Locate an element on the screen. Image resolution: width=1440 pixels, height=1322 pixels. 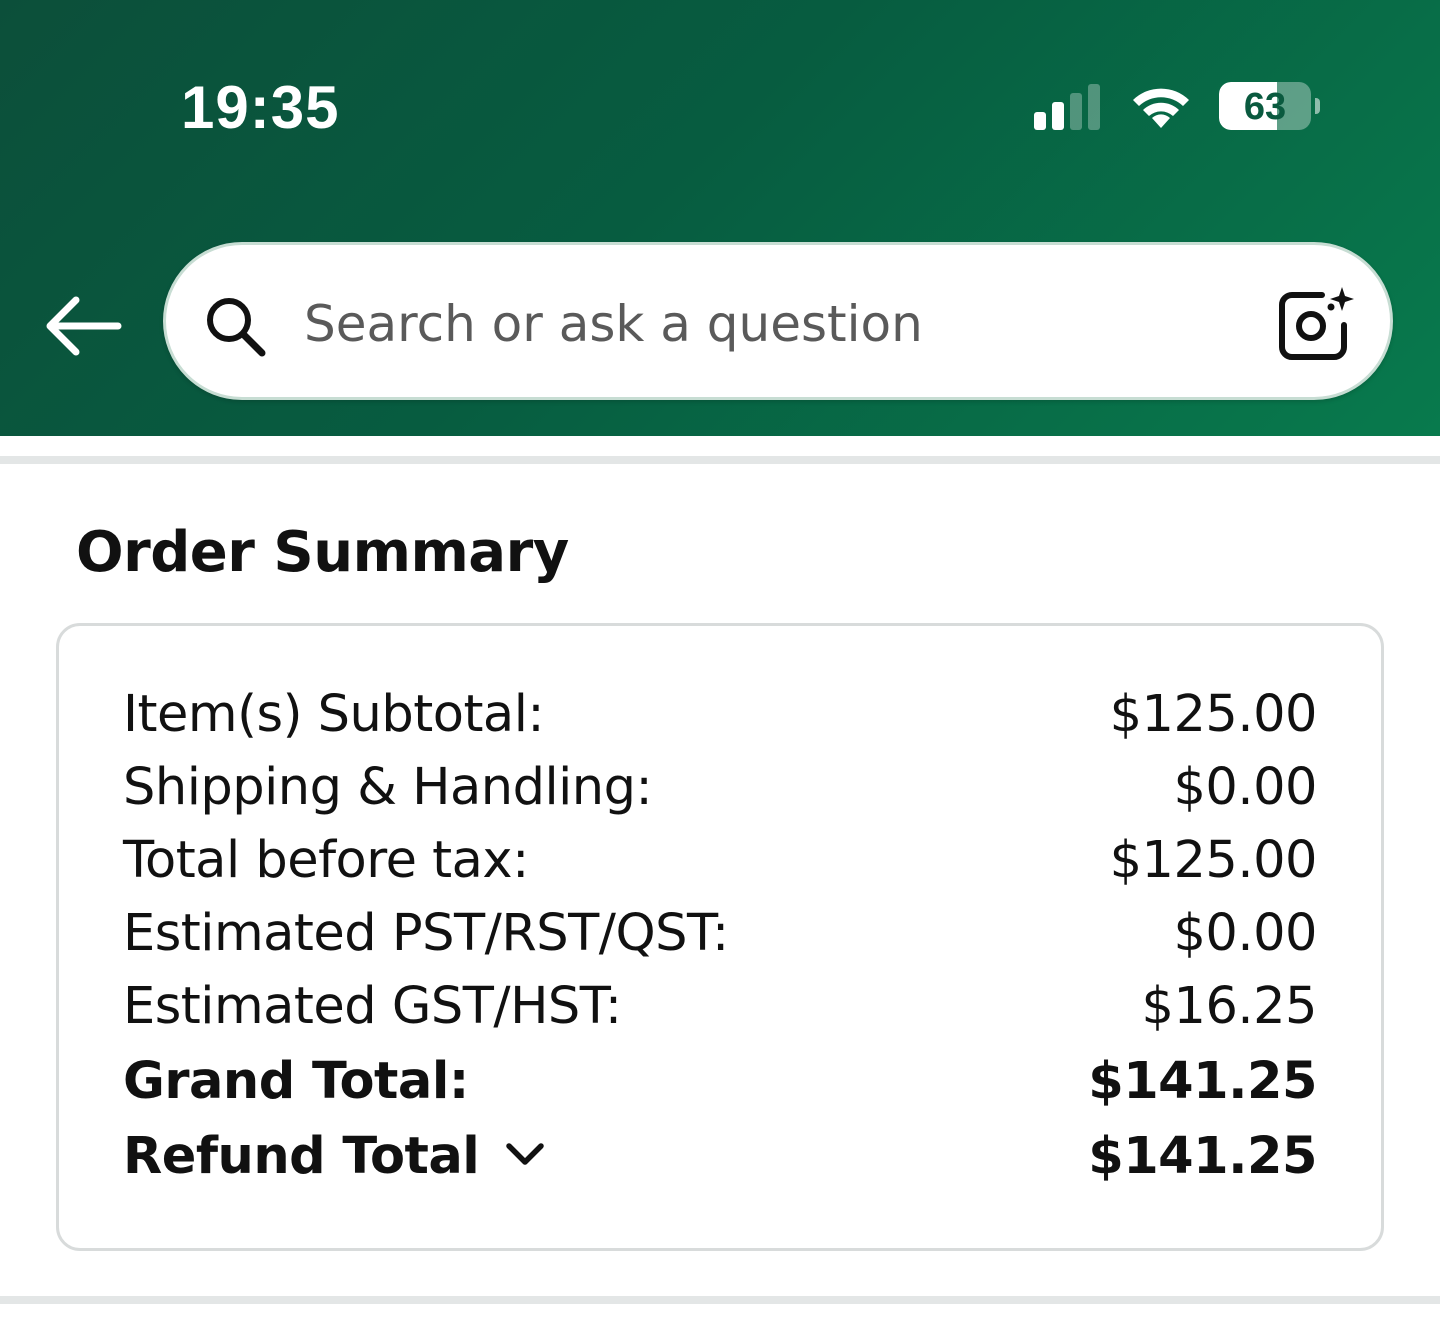
summary-row-subtotal: Item(s) Subtotal: $125.00 is located at coordinates (720, 715).